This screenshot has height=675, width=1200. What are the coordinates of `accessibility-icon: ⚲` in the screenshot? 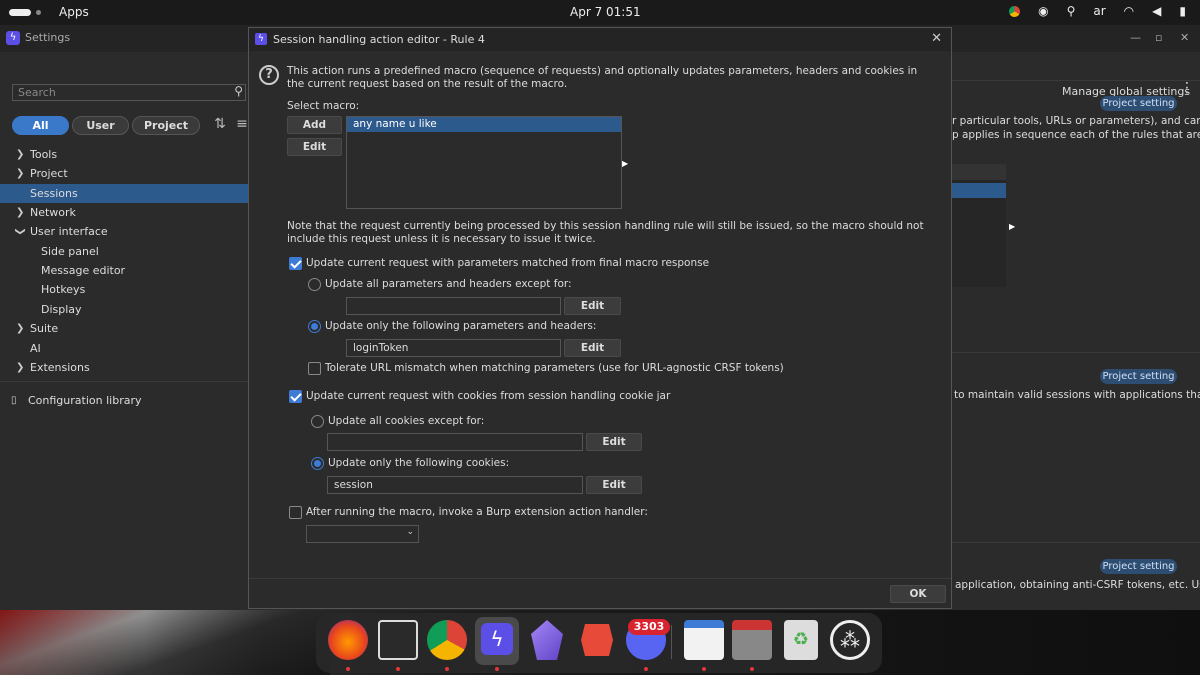 It's located at (1071, 11).